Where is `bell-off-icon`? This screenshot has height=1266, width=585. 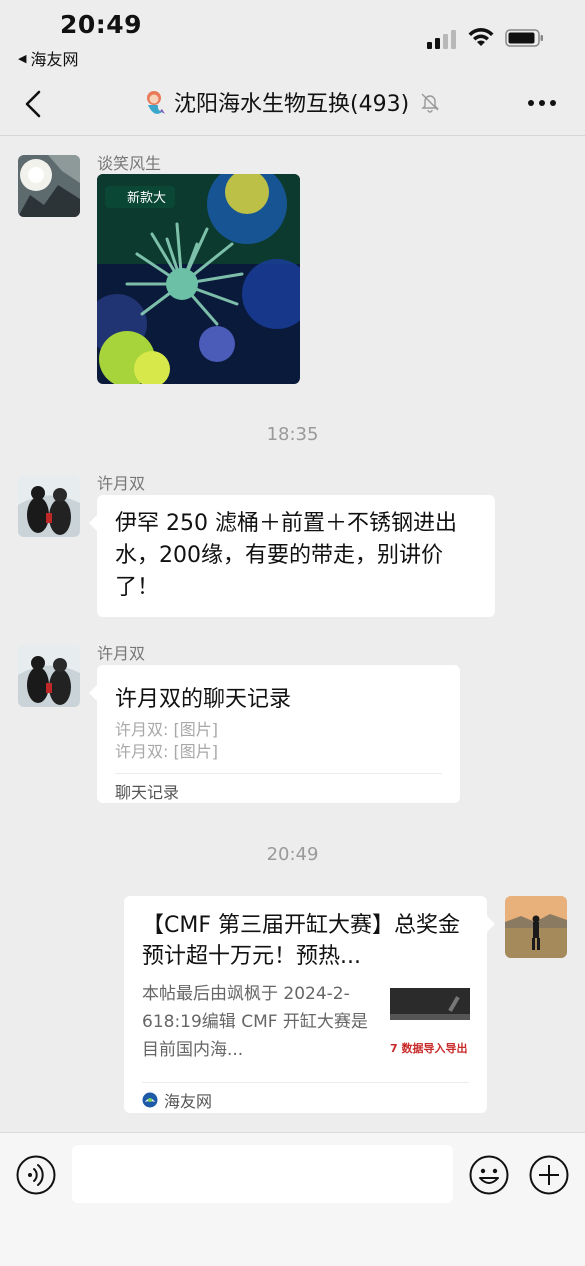 bell-off-icon is located at coordinates (430, 103).